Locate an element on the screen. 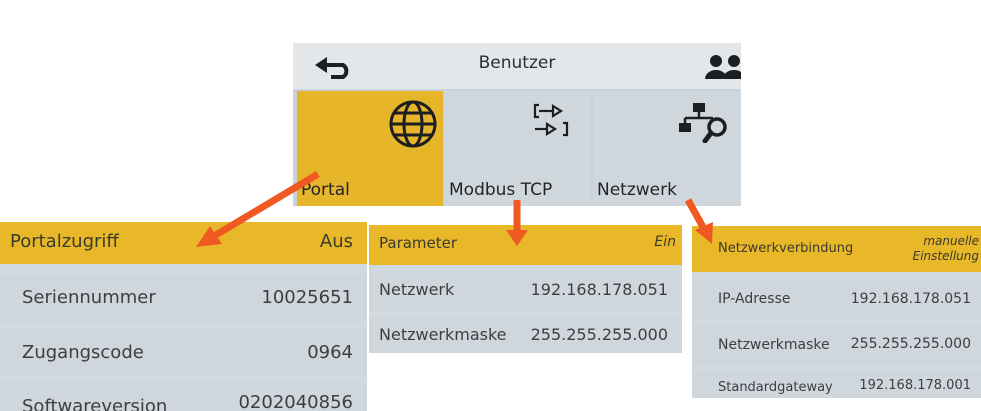 The width and height of the screenshot is (981, 411). arrow-netzwerk is located at coordinates (698, 221).